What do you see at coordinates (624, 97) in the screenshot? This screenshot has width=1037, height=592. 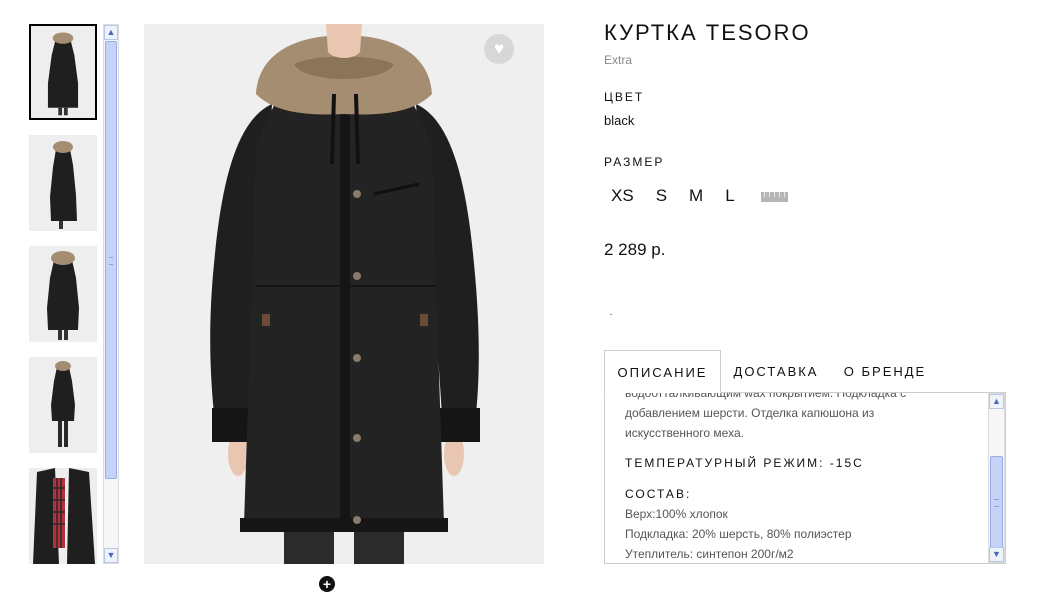 I see `color-label: ЦВЕТ` at bounding box center [624, 97].